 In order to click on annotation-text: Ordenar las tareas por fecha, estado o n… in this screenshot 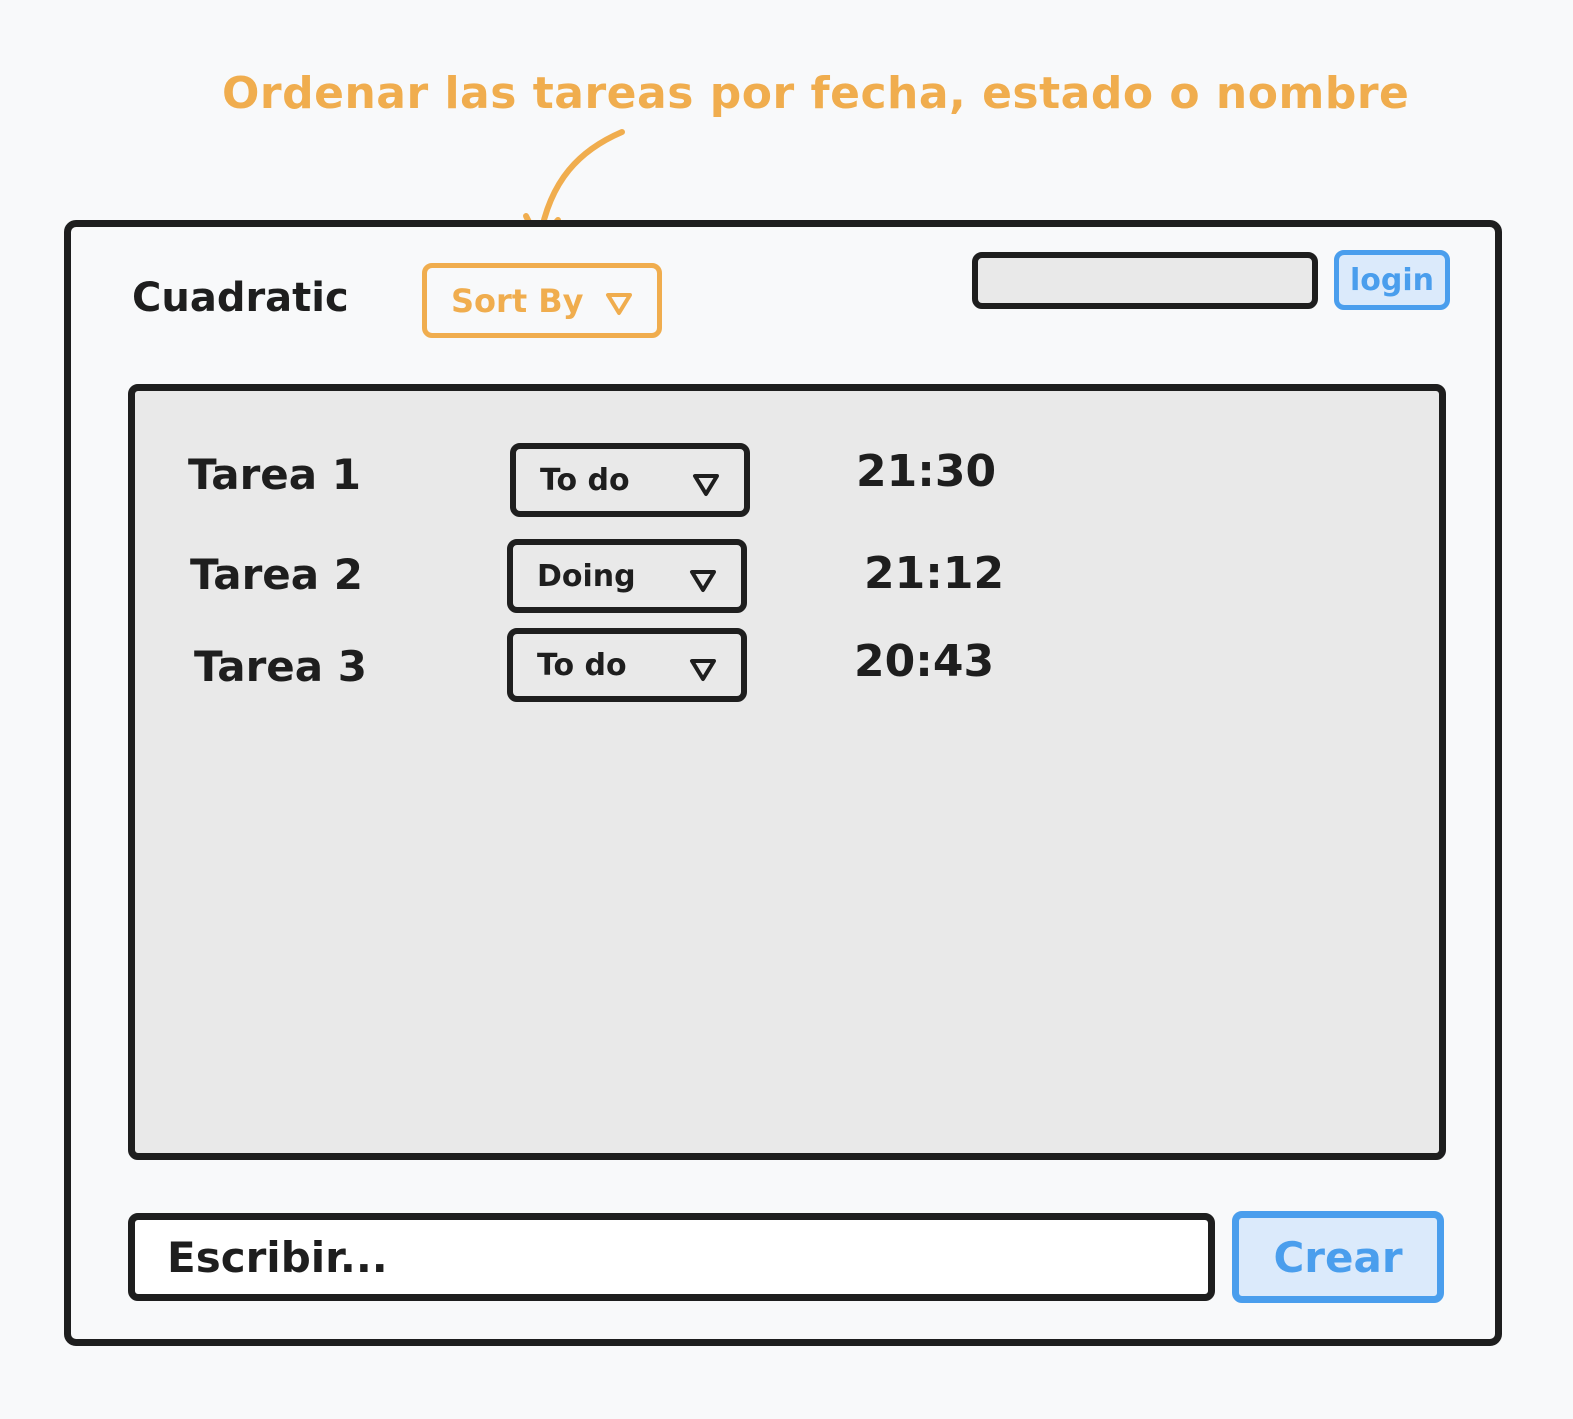, I will do `click(816, 93)`.